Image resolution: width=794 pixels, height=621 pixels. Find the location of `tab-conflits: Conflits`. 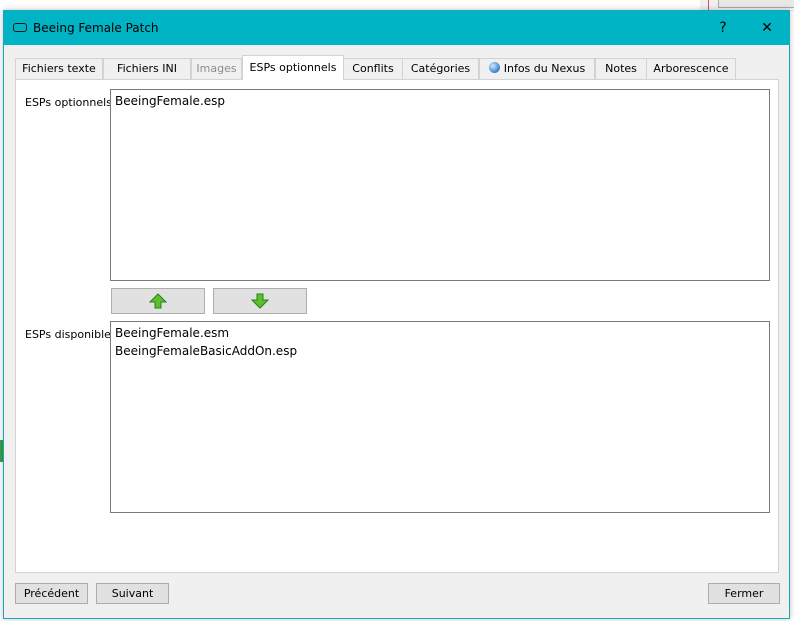

tab-conflits: Conflits is located at coordinates (373, 68).